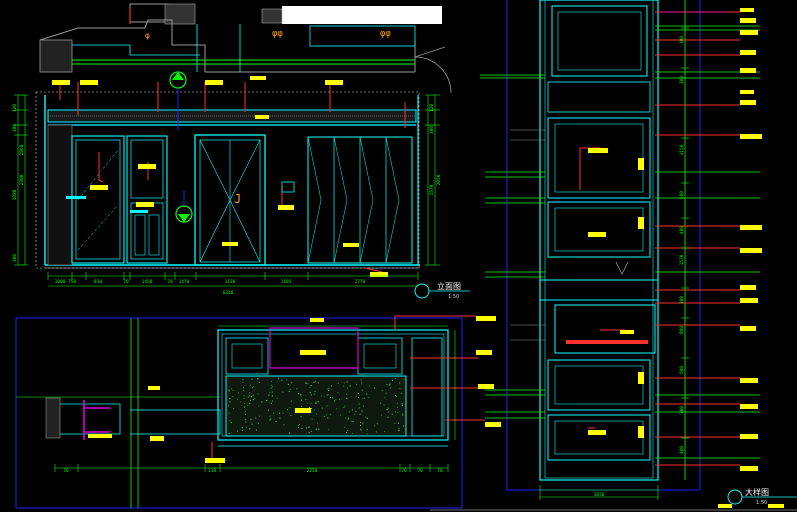  What do you see at coordinates (682, 149) in the screenshot?
I see `dim-label: 1150` at bounding box center [682, 149].